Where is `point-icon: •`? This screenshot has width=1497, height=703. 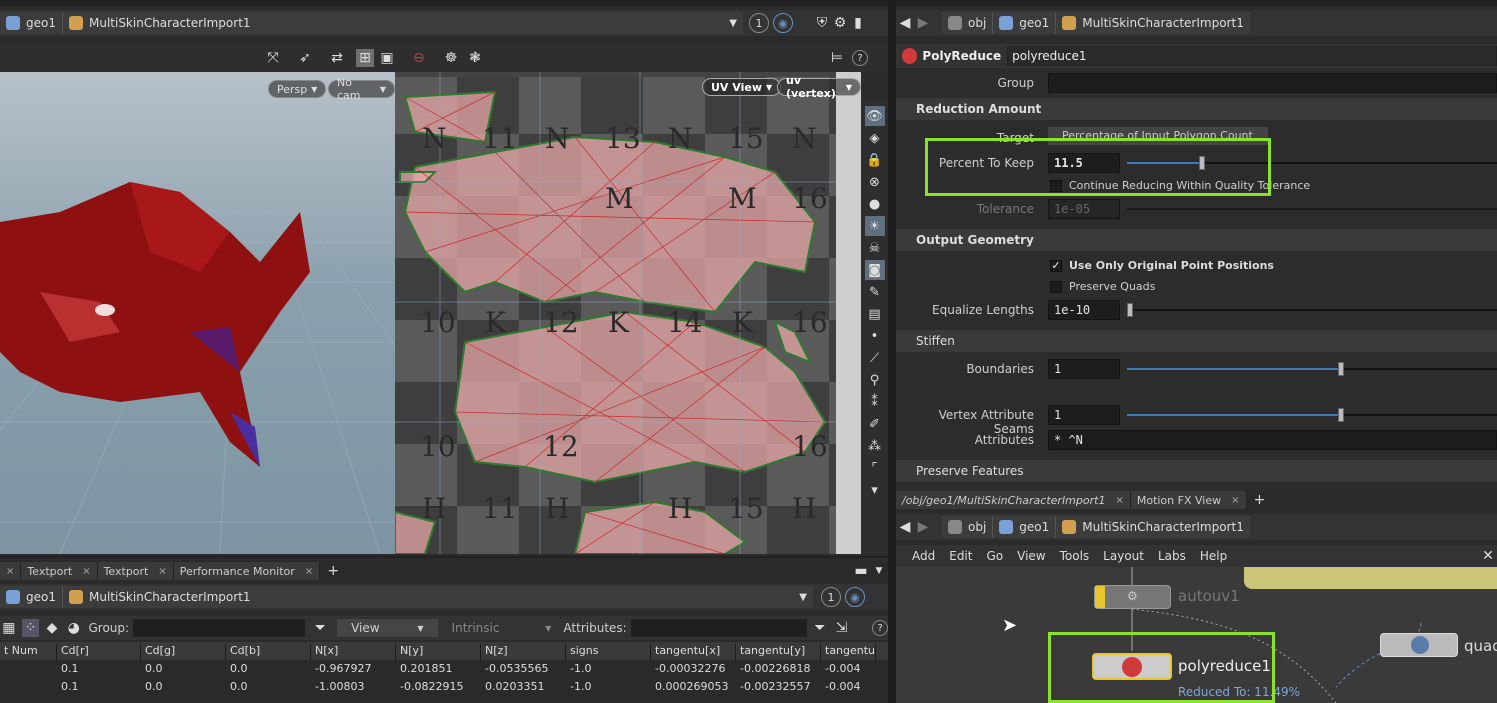
point-icon: • is located at coordinates (875, 336).